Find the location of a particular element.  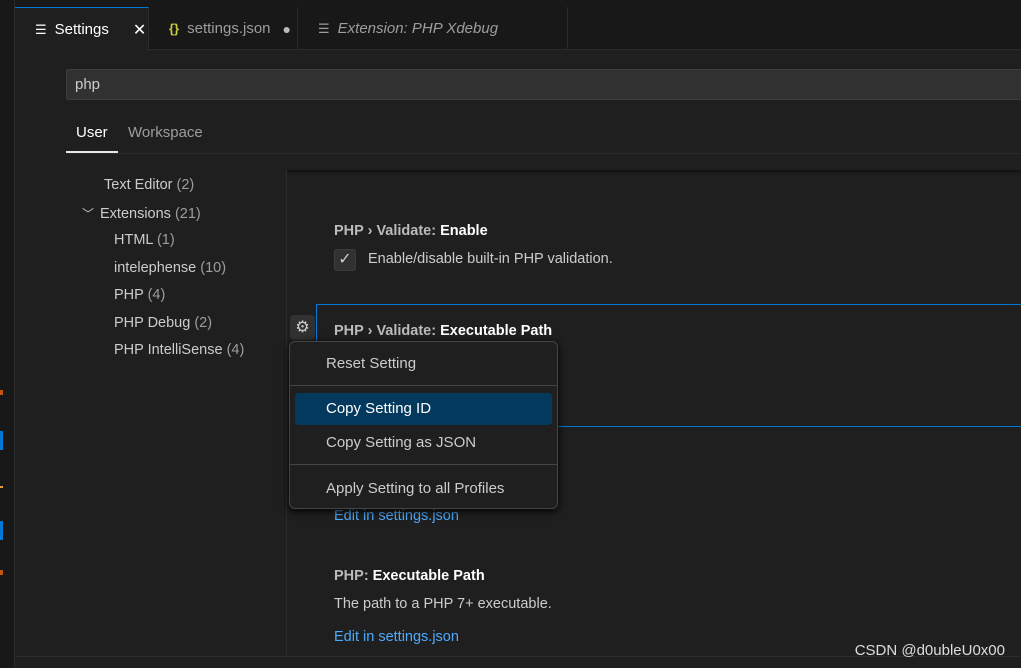

toc-item-php-intellisense: PHP IntelliSense (4) is located at coordinates (179, 350).